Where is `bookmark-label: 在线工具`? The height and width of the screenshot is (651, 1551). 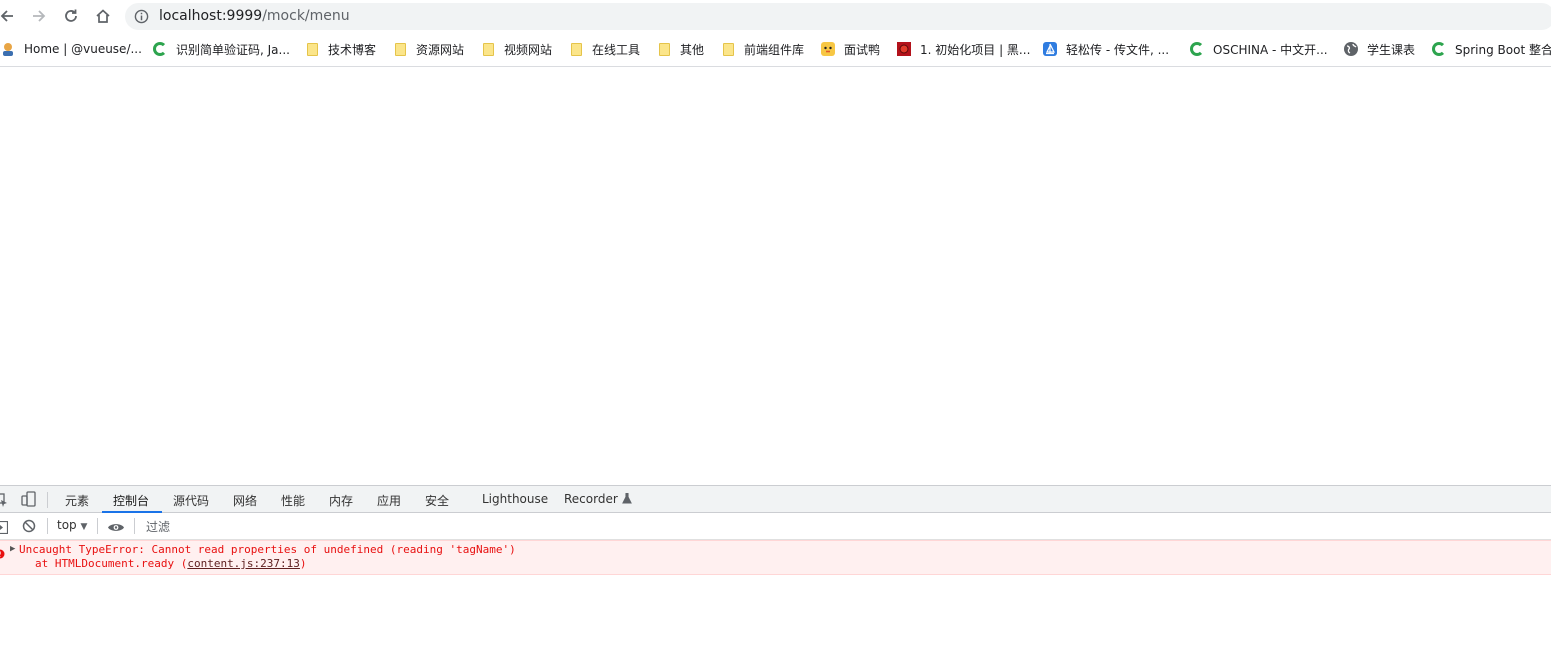
bookmark-label: 在线工具 is located at coordinates (616, 49).